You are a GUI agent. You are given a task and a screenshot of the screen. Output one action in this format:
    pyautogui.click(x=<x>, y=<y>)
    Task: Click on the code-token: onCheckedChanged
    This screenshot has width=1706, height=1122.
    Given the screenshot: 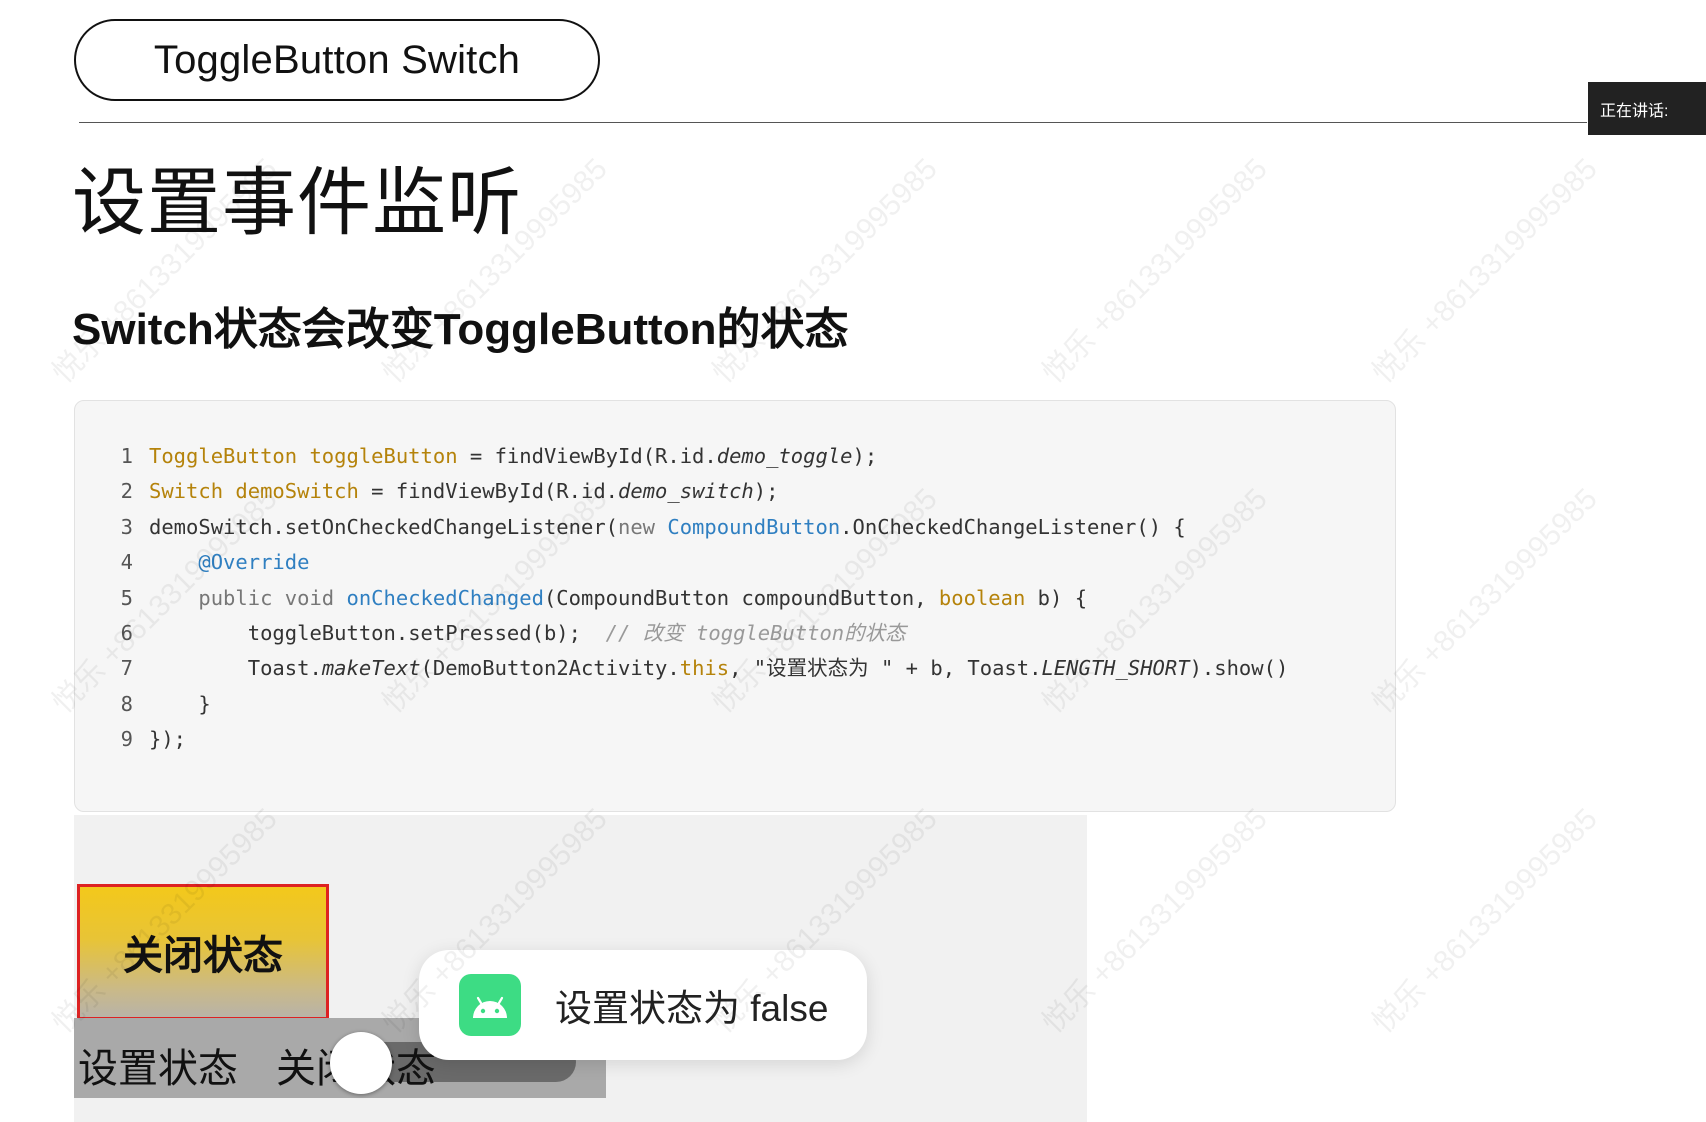 What is the action you would take?
    pyautogui.click(x=445, y=597)
    